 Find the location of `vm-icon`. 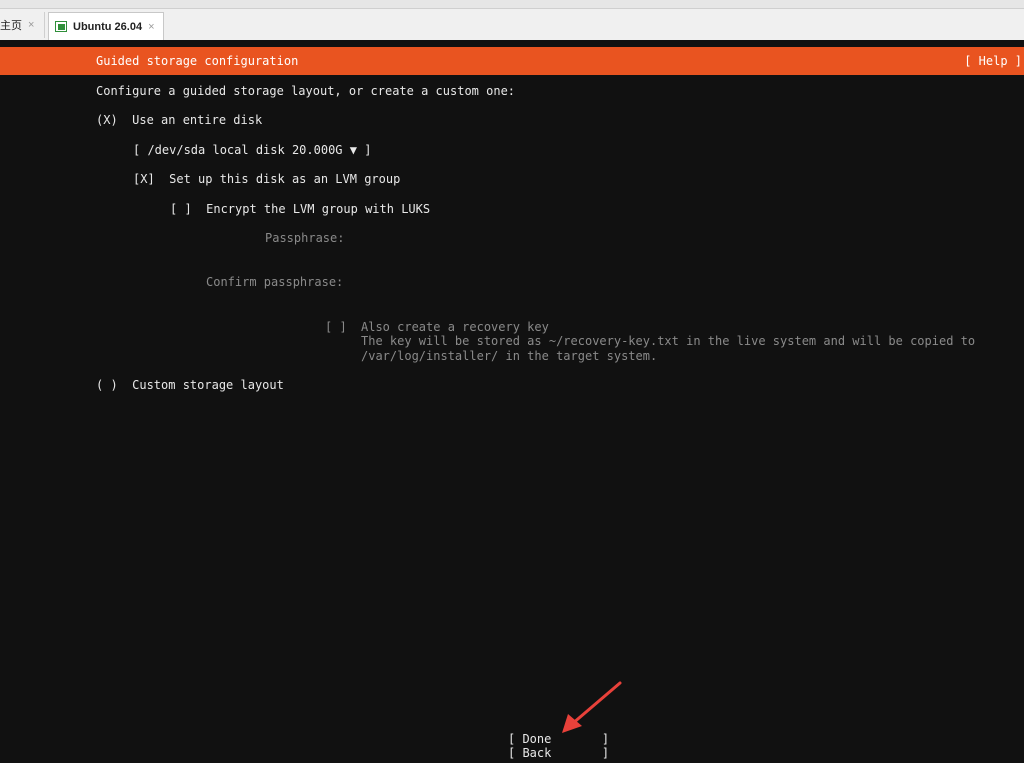

vm-icon is located at coordinates (61, 26).